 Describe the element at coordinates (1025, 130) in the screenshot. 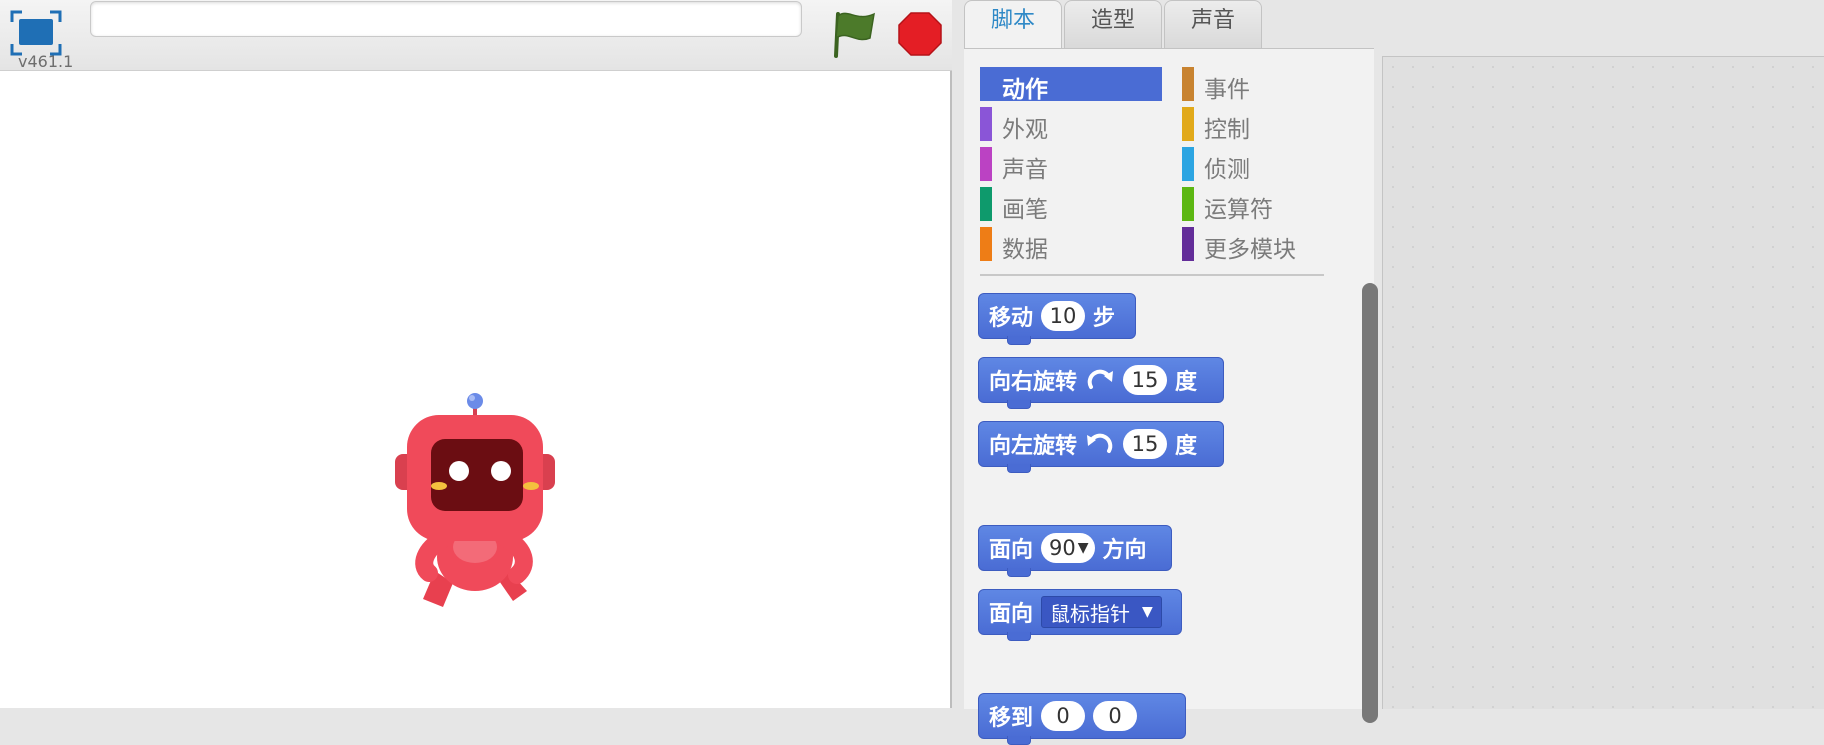

I see `category-label: 外观` at that location.